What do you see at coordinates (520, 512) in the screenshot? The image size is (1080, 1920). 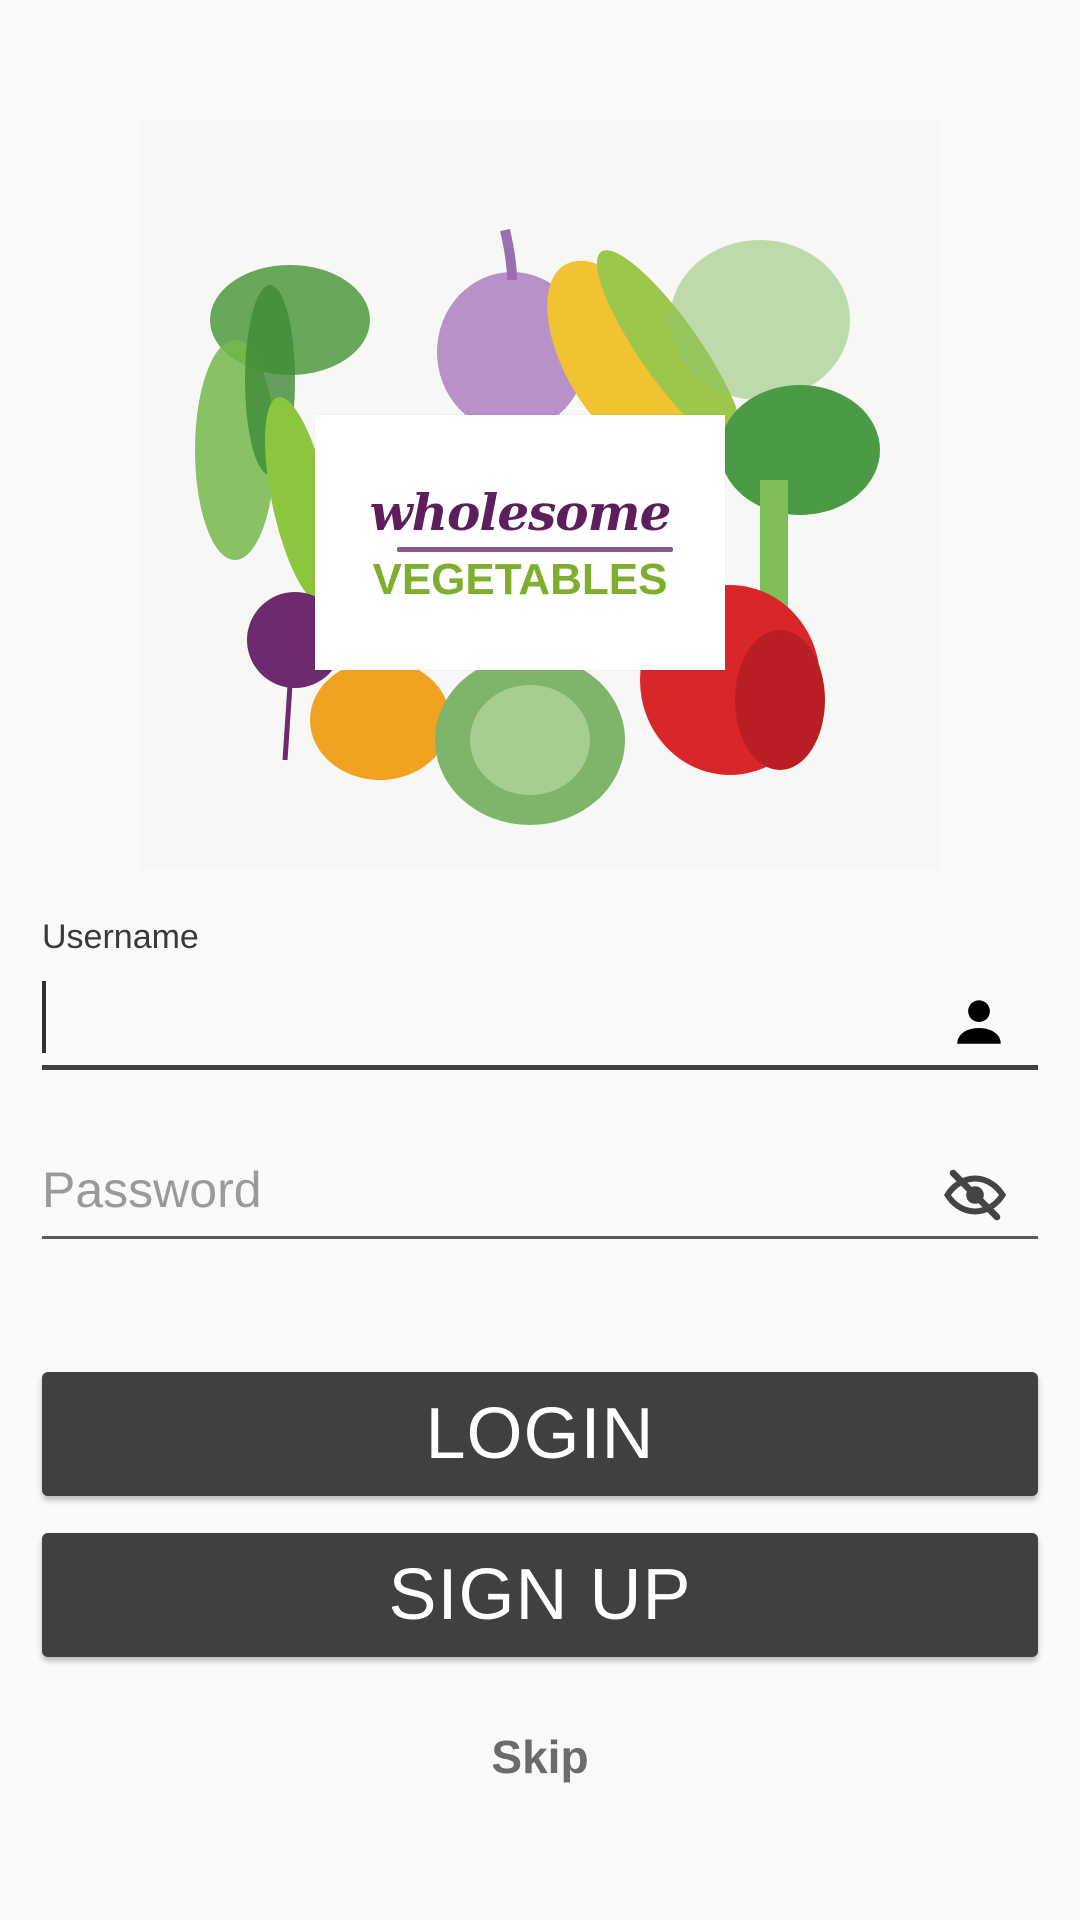 I see `logo-wordmark-top: wholesome` at bounding box center [520, 512].